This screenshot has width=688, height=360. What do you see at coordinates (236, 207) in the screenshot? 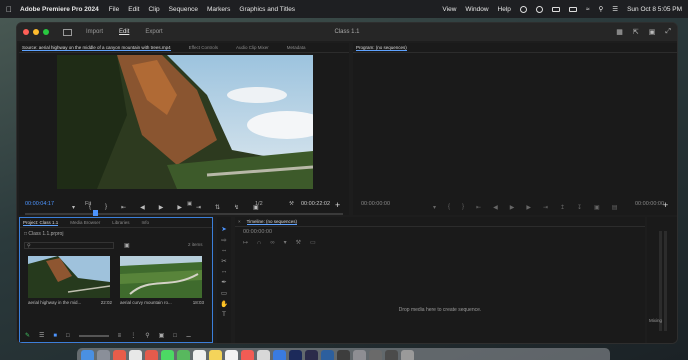
I see `overwrite-icon: ↯` at bounding box center [236, 207].